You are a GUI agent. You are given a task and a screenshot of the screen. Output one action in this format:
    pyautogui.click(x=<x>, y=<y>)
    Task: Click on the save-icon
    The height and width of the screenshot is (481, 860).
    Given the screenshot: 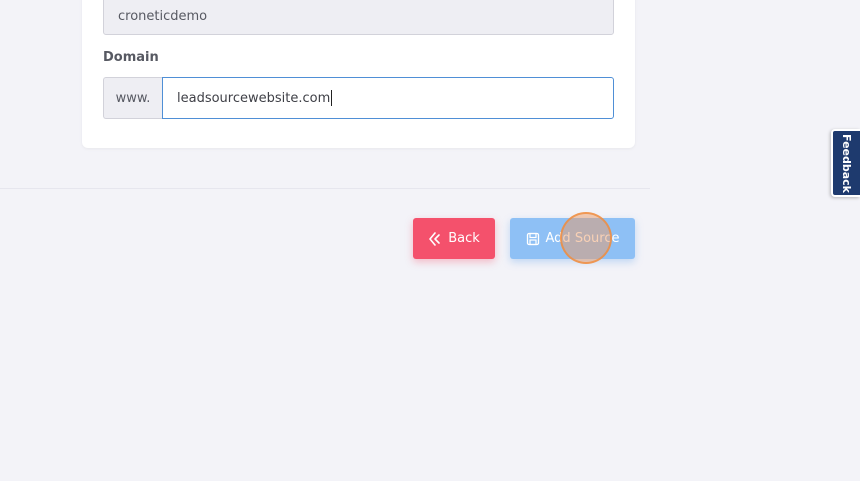 What is the action you would take?
    pyautogui.click(x=533, y=239)
    